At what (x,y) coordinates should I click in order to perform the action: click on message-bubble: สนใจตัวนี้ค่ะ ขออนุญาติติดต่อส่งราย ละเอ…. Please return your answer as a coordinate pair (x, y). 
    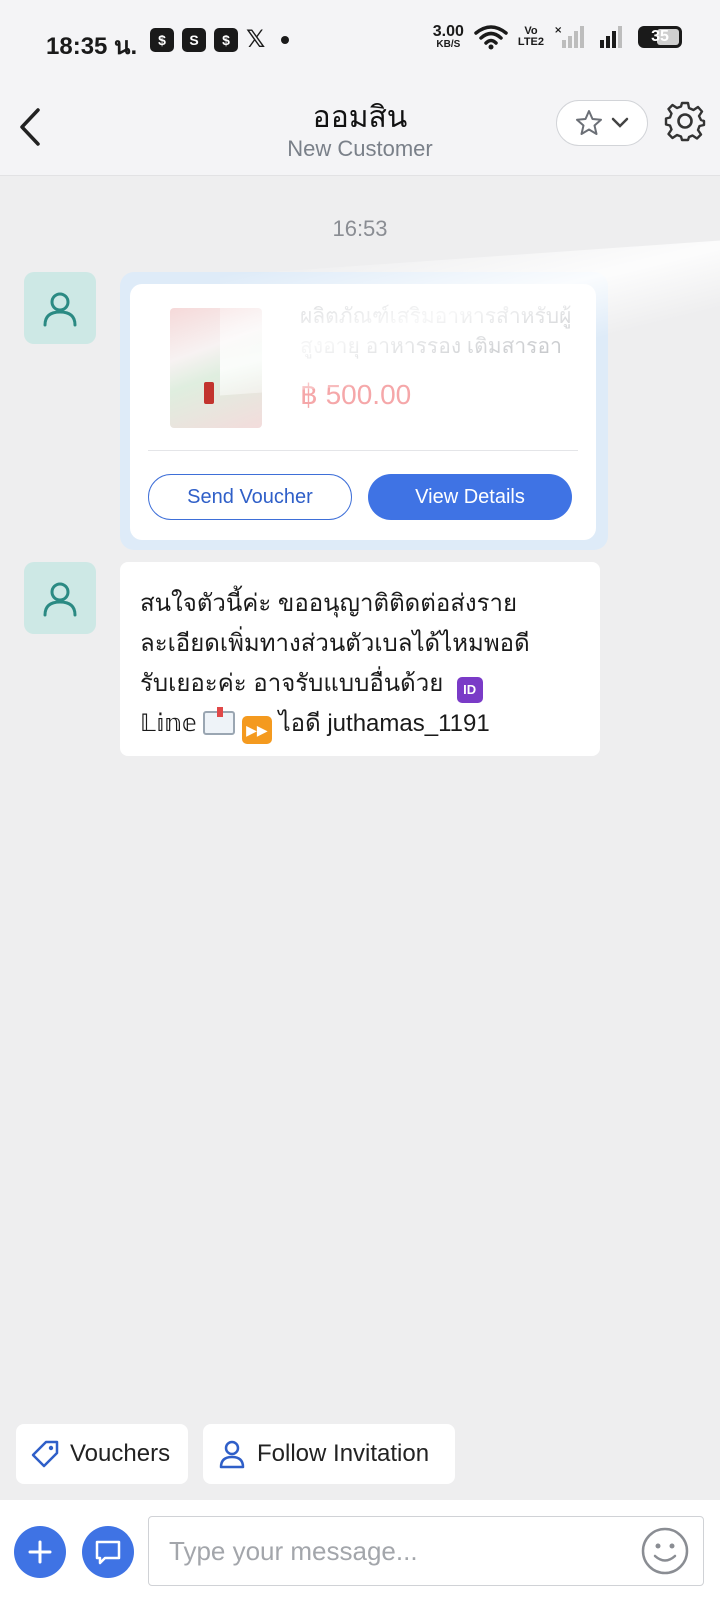
    Looking at the image, I should click on (360, 659).